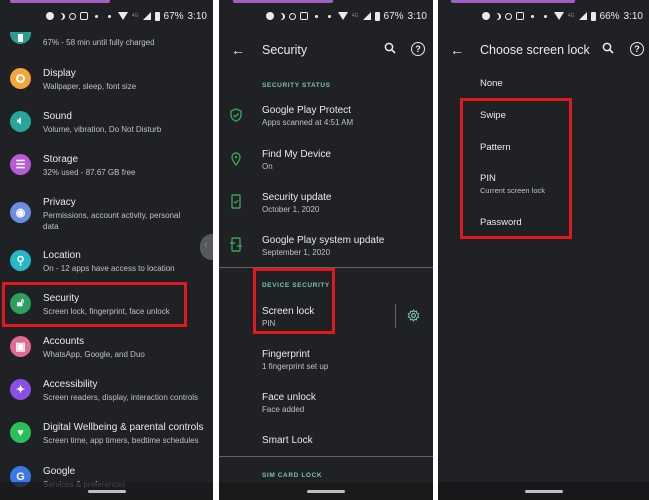  What do you see at coordinates (326, 456) in the screenshot?
I see `section-divider` at bounding box center [326, 456].